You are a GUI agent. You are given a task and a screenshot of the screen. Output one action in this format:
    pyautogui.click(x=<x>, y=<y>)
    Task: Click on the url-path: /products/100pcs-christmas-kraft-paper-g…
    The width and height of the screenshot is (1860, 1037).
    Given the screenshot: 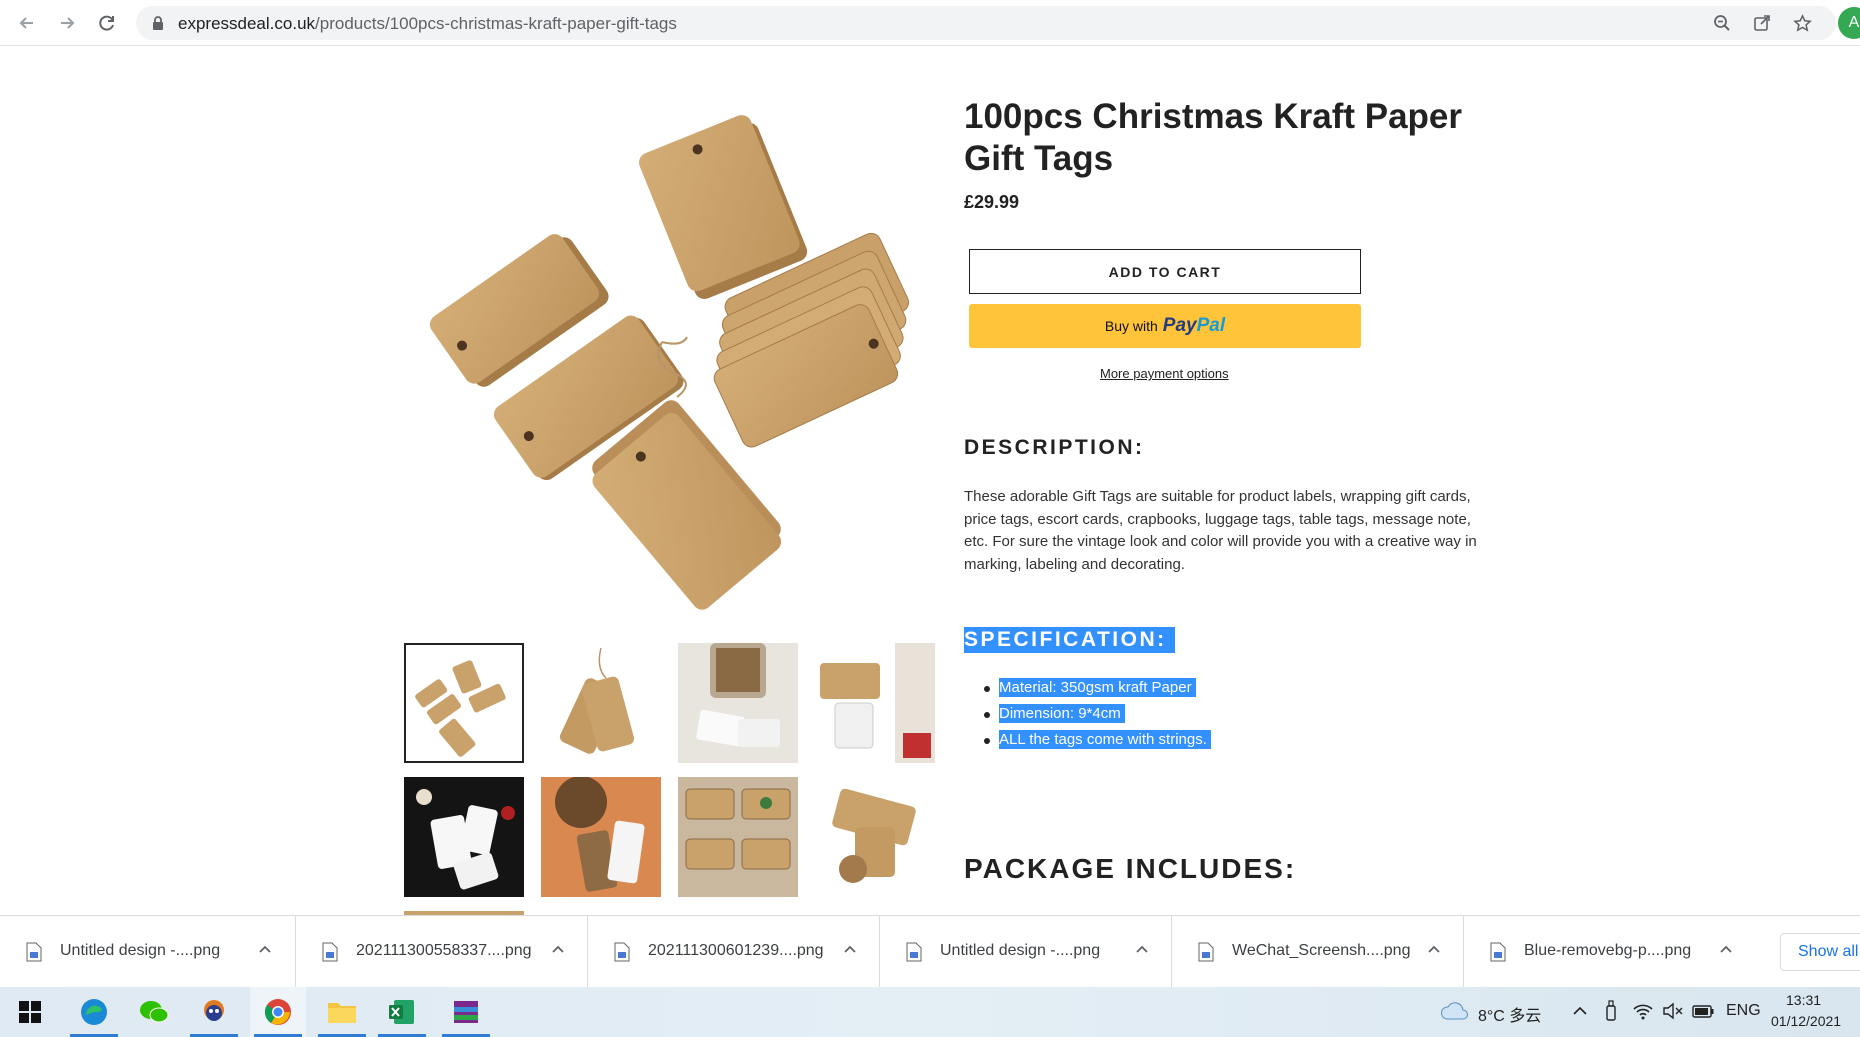 What is the action you would take?
    pyautogui.click(x=496, y=23)
    